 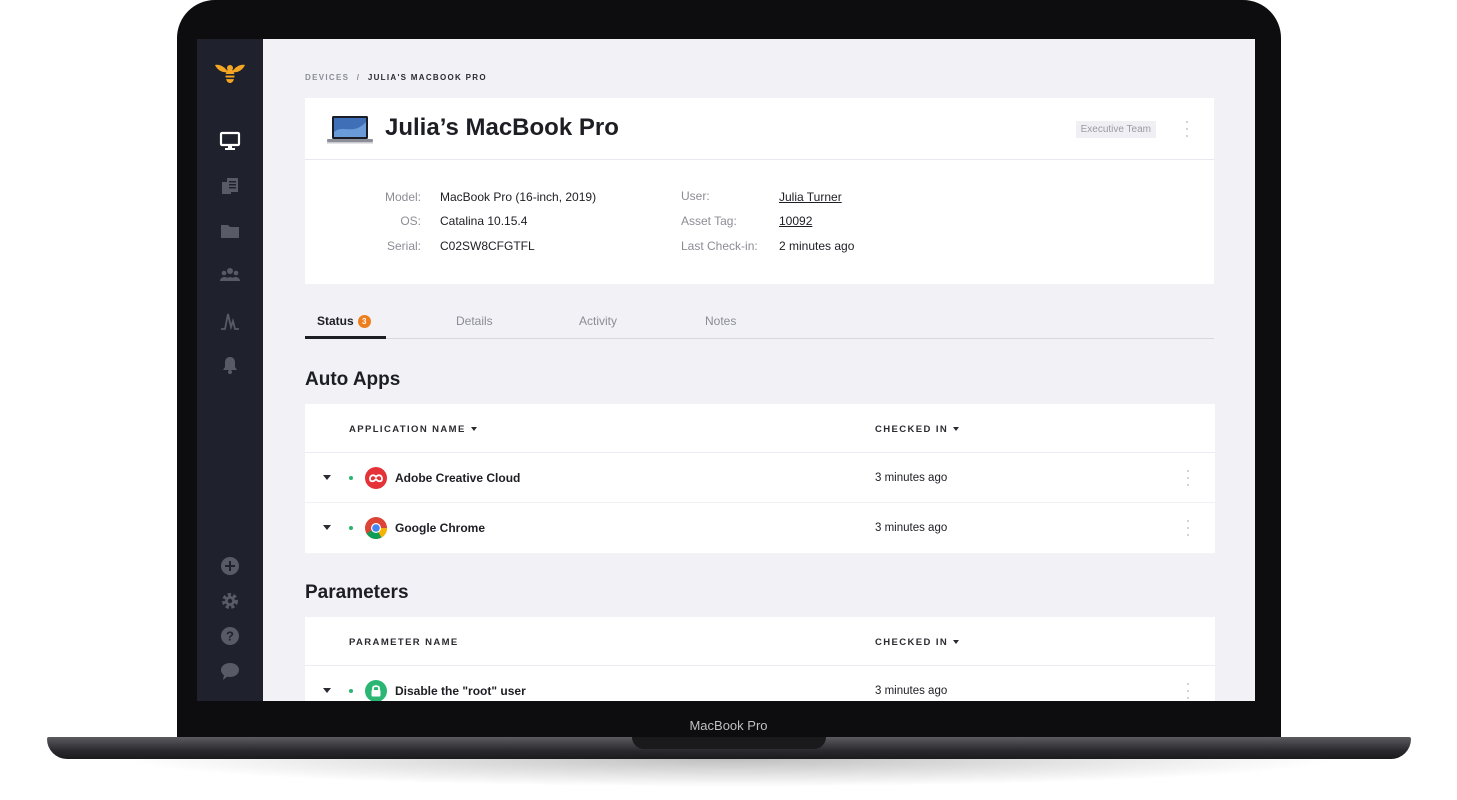 What do you see at coordinates (230, 365) in the screenshot?
I see `bell-icon` at bounding box center [230, 365].